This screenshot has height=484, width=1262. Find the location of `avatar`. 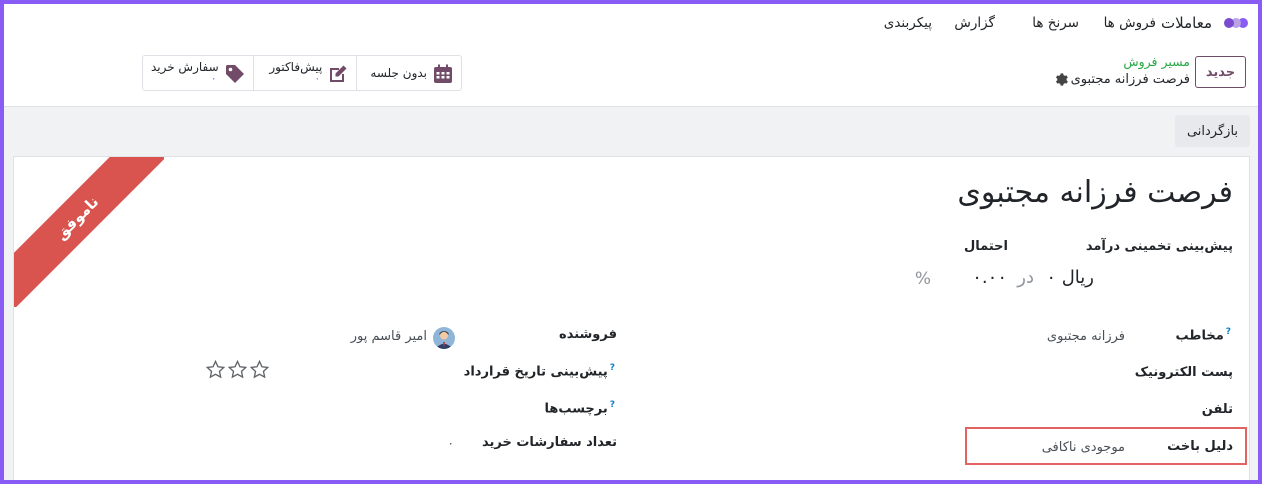

avatar is located at coordinates (444, 338).